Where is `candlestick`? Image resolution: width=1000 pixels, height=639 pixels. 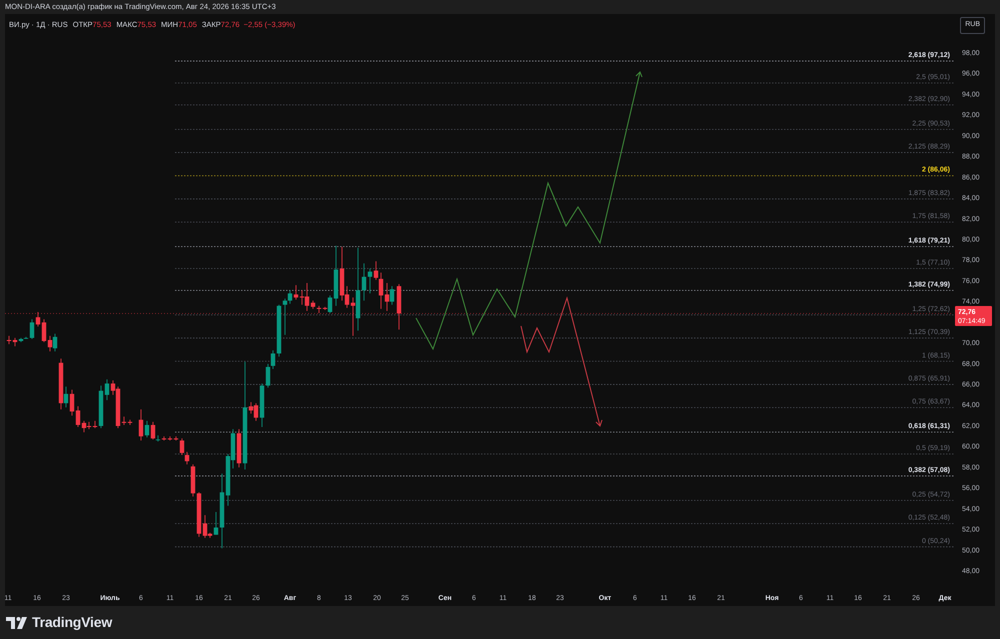 candlestick is located at coordinates (399, 307).